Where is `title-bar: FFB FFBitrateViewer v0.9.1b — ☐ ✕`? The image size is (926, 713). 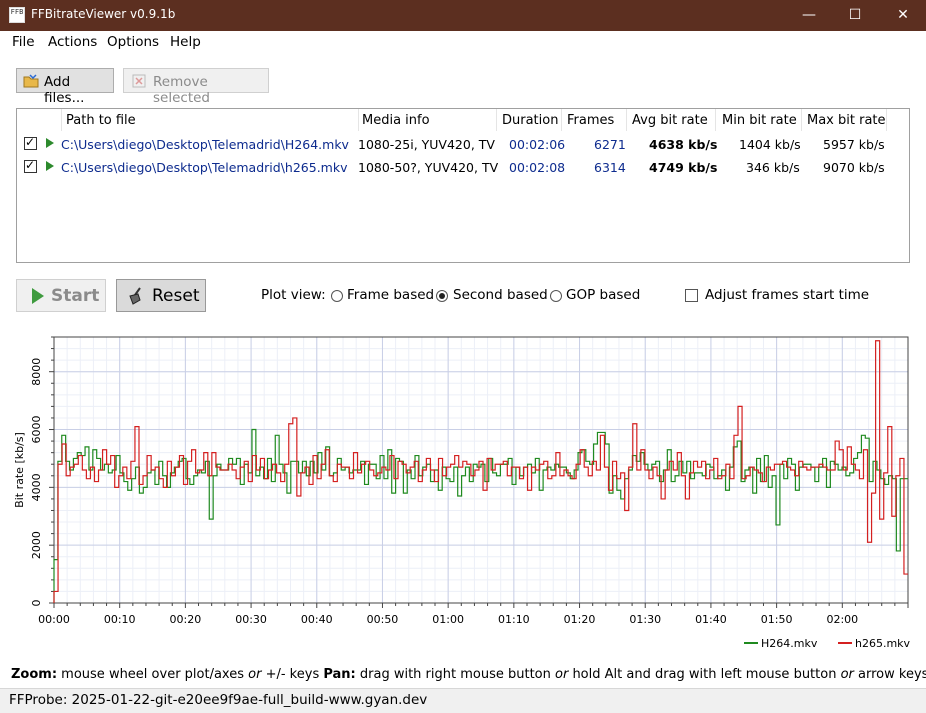
title-bar: FFB FFBitrateViewer v0.9.1b — ☐ ✕ is located at coordinates (463, 15).